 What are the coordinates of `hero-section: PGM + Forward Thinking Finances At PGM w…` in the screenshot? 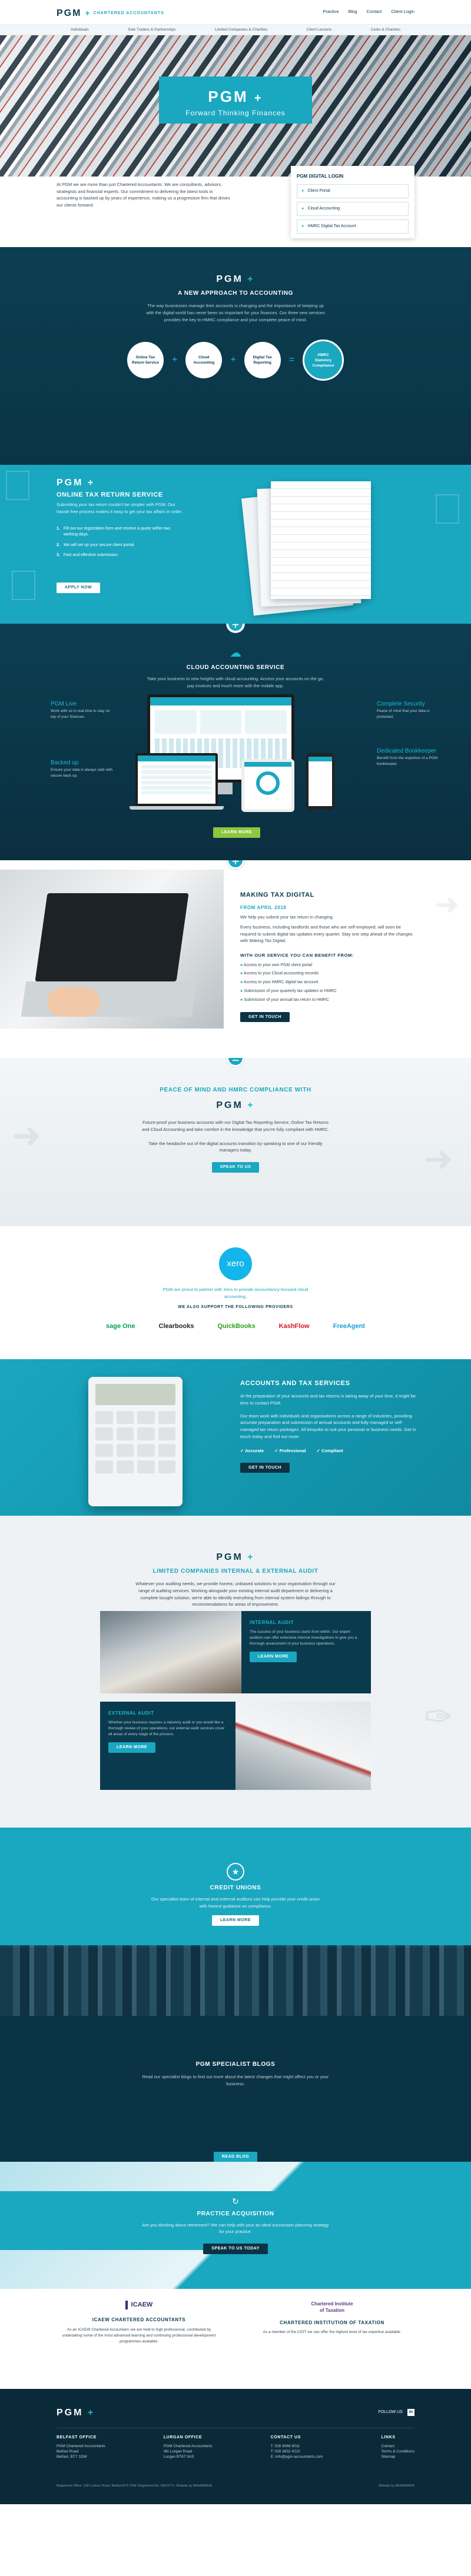 It's located at (235, 141).